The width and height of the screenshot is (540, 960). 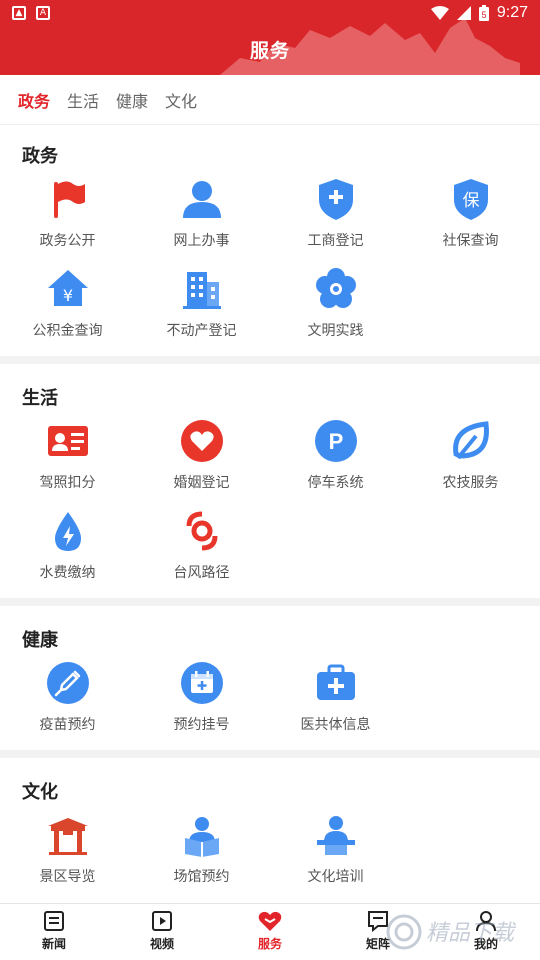 I want to click on service-item-scenic-guide: 景区导览, so click(x=67, y=849).